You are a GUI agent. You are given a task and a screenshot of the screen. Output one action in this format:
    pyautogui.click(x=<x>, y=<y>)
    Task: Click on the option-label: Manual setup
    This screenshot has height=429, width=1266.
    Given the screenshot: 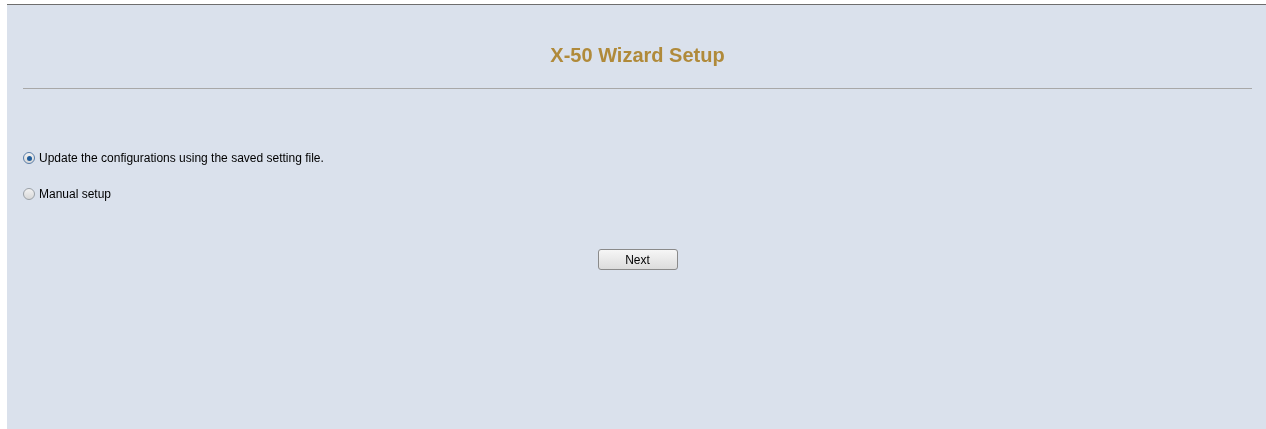 What is the action you would take?
    pyautogui.click(x=75, y=194)
    